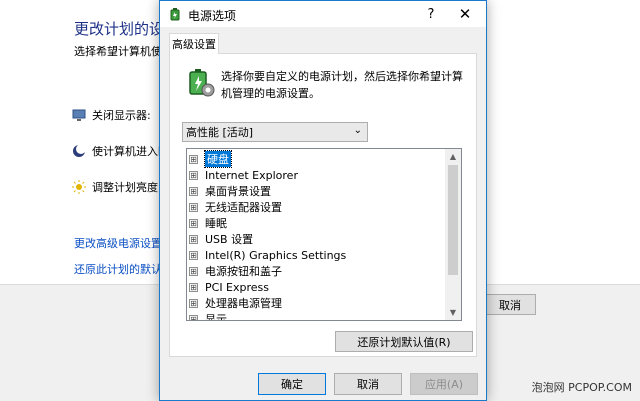 Image resolution: width=640 pixels, height=401 pixels. I want to click on chevron-down-icon: ⌄, so click(357, 130).